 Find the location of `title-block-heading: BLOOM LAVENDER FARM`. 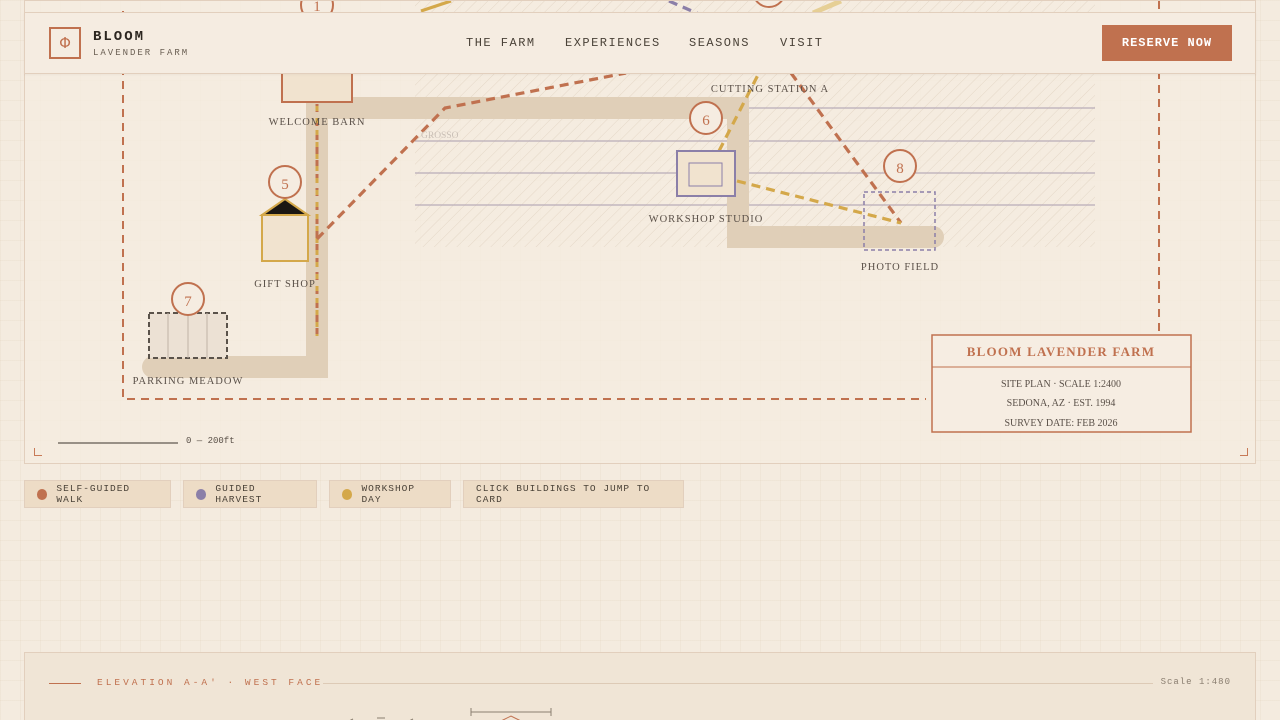

title-block-heading: BLOOM LAVENDER FARM is located at coordinates (1061, 351).